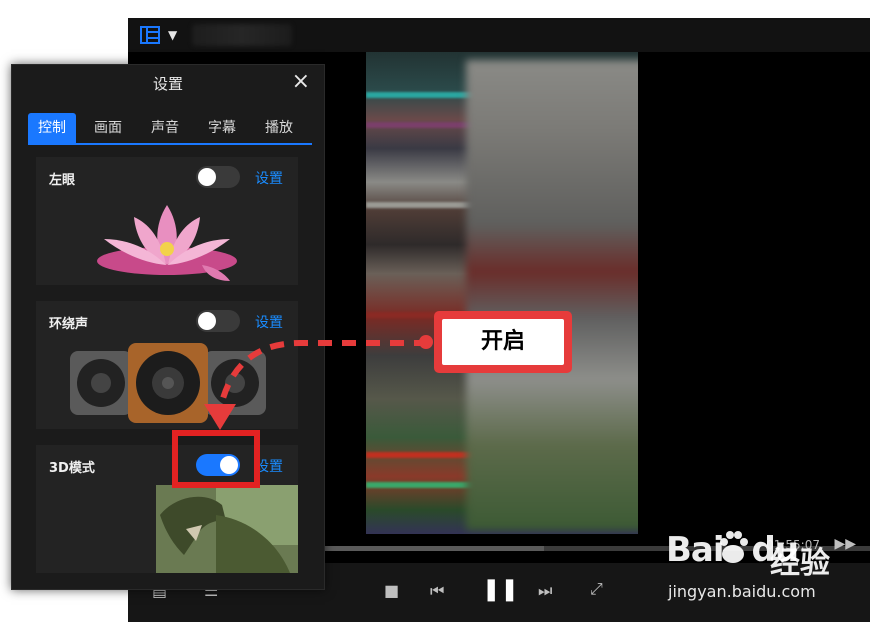 The image size is (870, 622). Describe the element at coordinates (761, 570) in the screenshot. I see `baidu-watermark: Bai du 经验 jingyan.baidu.com` at that location.